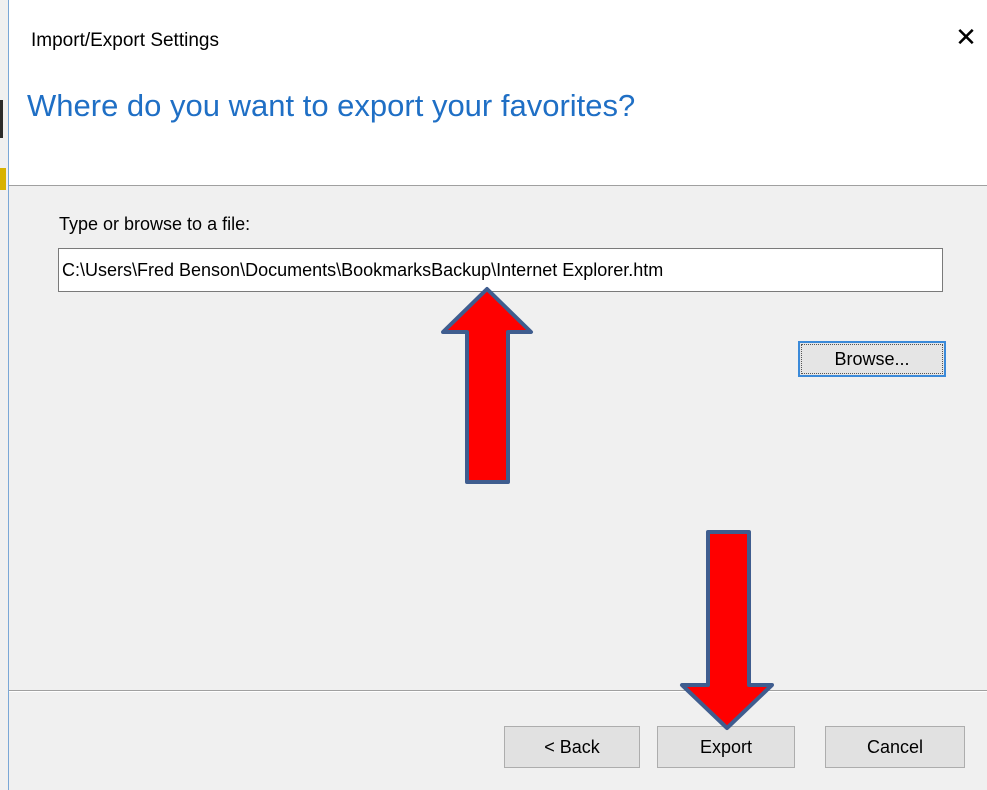 Image resolution: width=987 pixels, height=790 pixels. Describe the element at coordinates (4, 395) in the screenshot. I see `background-window-edge` at that location.